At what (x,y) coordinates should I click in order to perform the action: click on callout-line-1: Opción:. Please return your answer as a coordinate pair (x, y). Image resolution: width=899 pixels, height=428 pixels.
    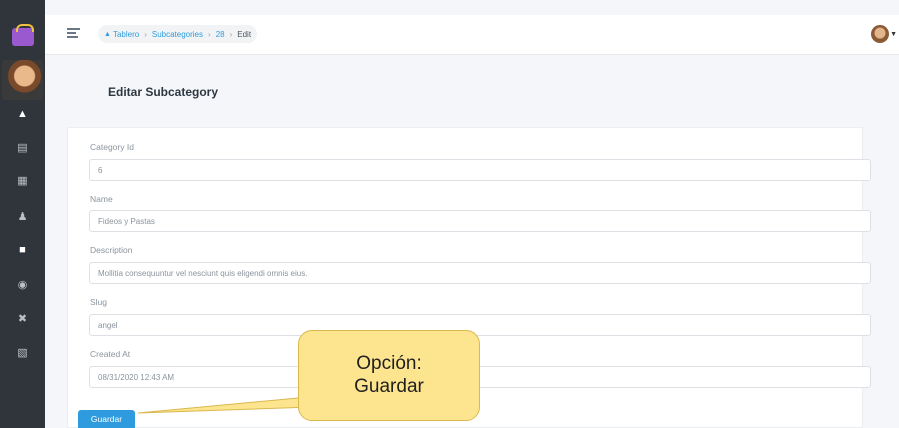
    Looking at the image, I should click on (389, 363).